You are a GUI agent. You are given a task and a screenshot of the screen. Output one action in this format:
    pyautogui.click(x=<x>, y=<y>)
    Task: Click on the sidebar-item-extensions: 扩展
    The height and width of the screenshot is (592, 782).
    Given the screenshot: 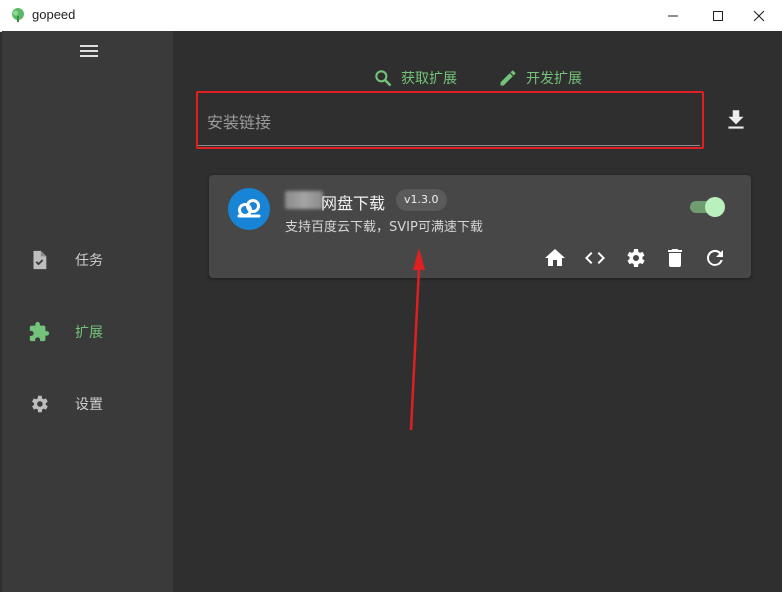 What is the action you would take?
    pyautogui.click(x=87, y=331)
    